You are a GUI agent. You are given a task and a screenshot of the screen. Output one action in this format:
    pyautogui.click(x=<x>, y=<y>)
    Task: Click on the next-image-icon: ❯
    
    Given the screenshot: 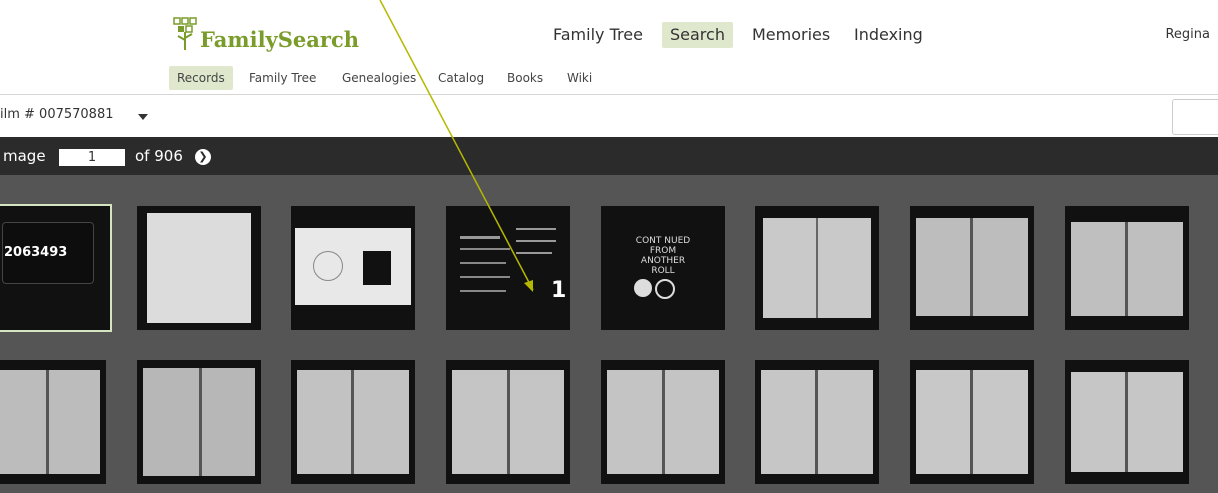 What is the action you would take?
    pyautogui.click(x=203, y=157)
    